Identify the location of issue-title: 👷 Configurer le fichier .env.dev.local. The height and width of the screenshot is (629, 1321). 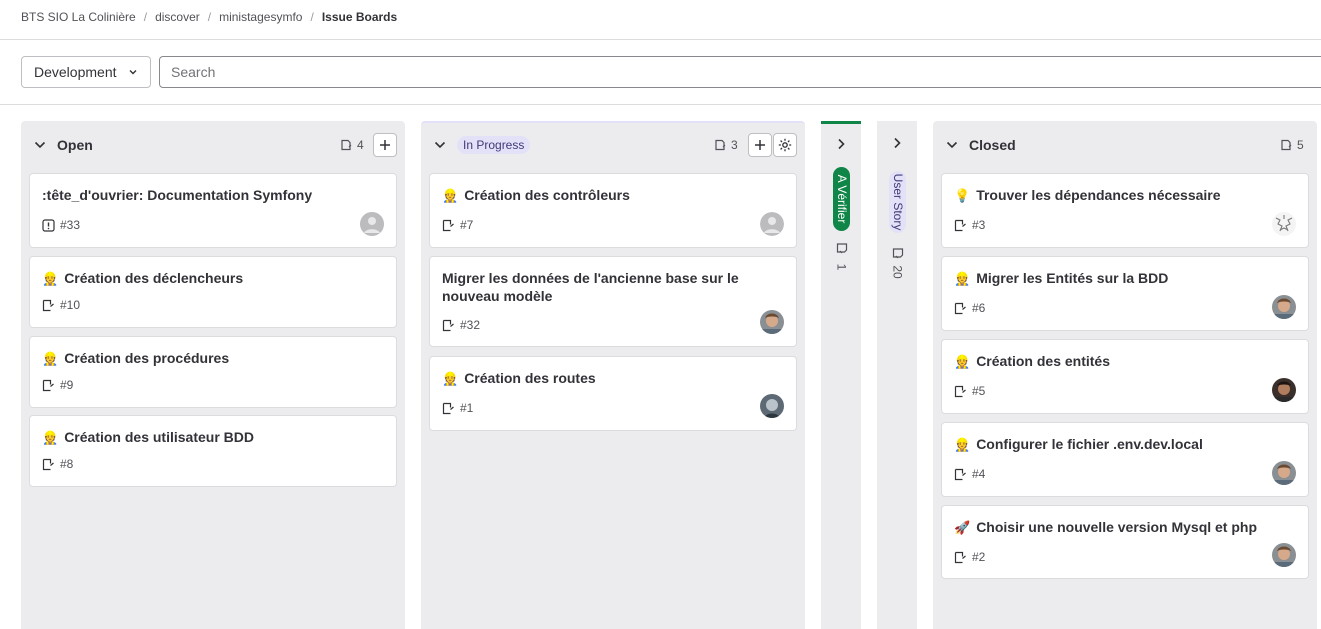
(1109, 444).